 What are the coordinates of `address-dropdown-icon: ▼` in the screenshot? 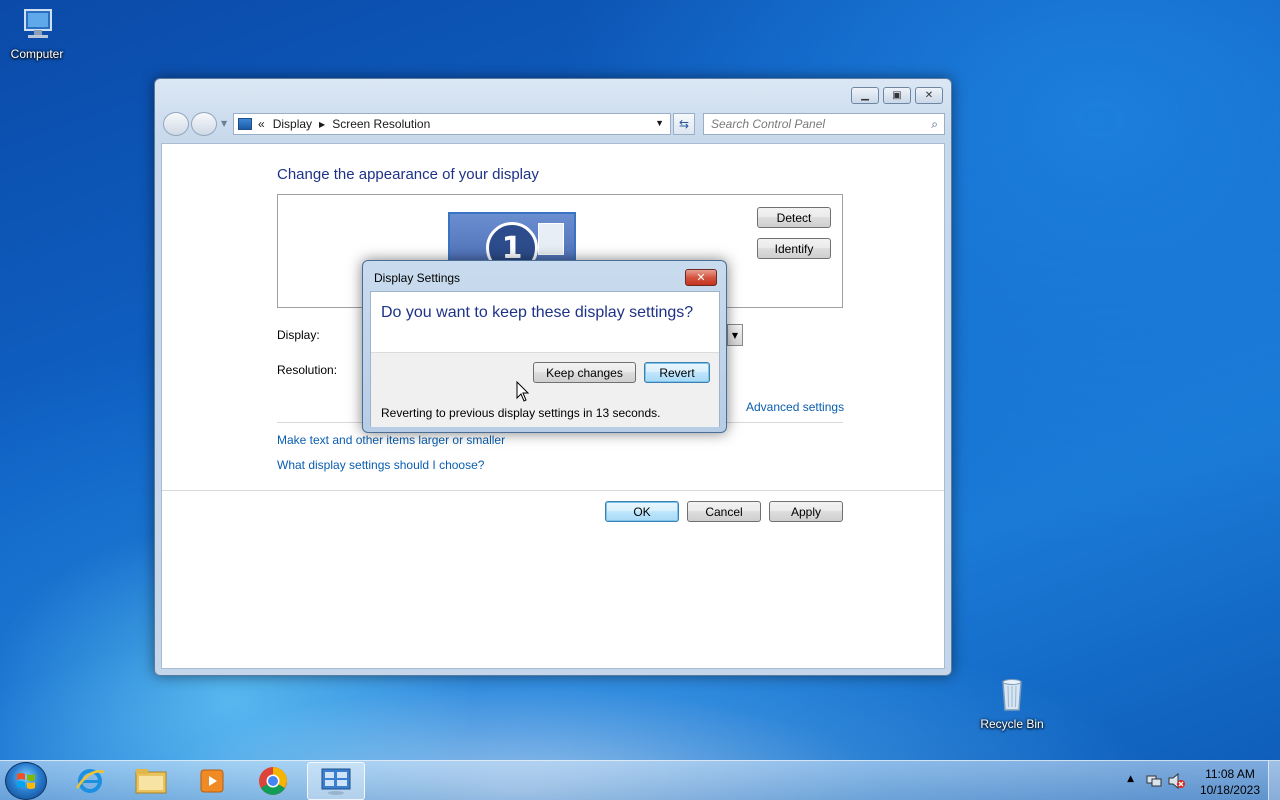 It's located at (659, 123).